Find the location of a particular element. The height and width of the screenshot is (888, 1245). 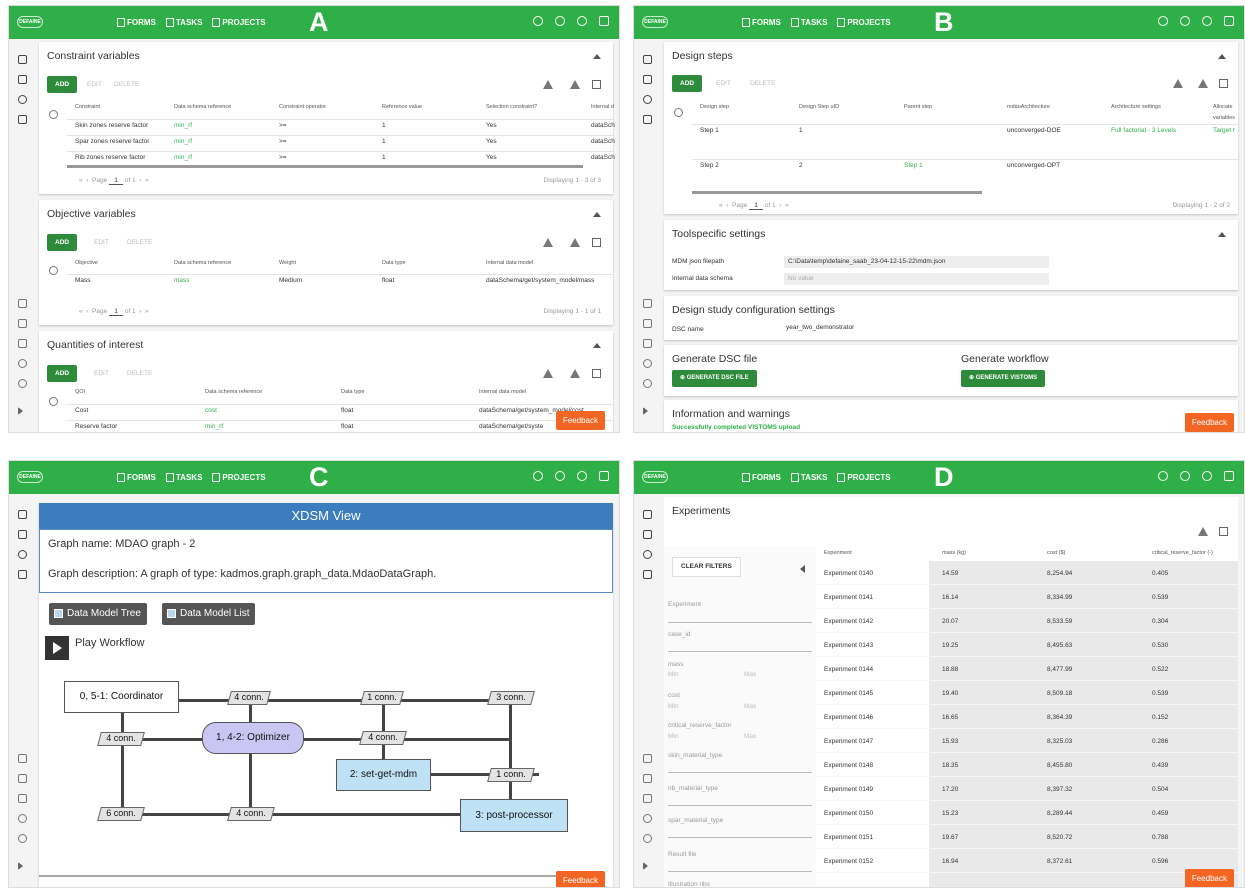

column-header: Design step is located at coordinates (714, 107).